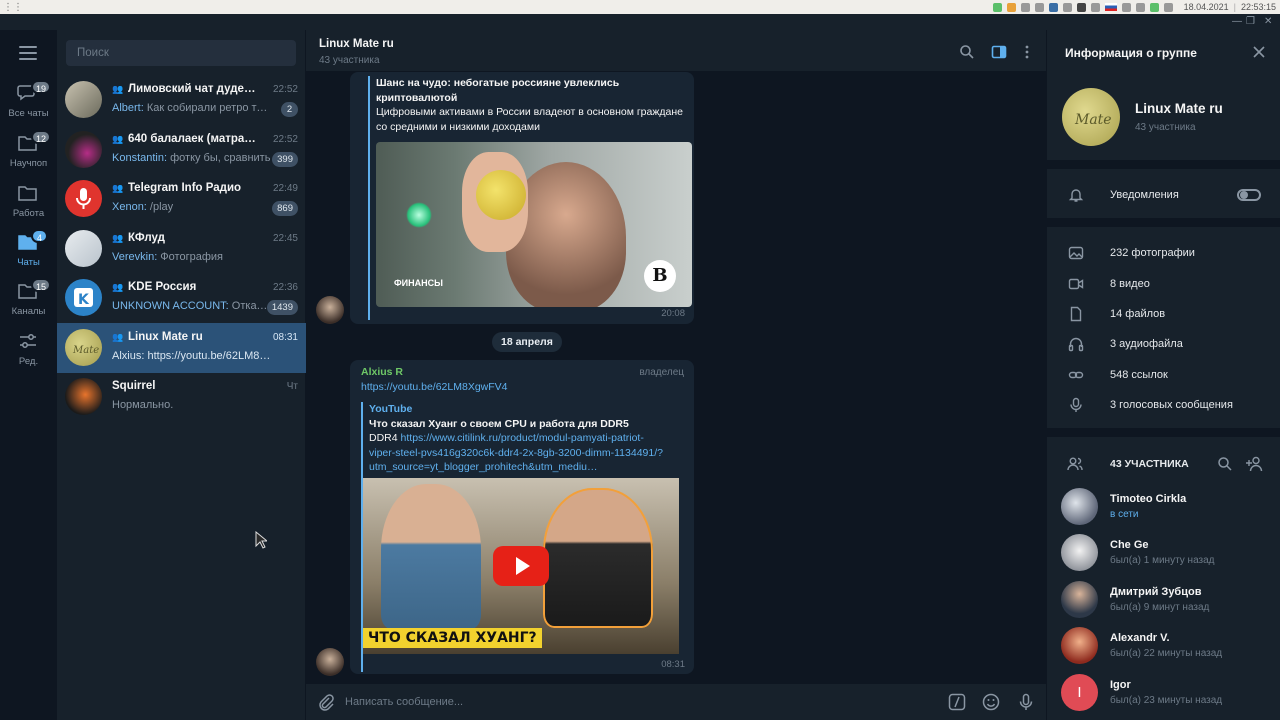 The image size is (1280, 720). Describe the element at coordinates (1110, 7) in the screenshot. I see `keyboard-layout-flag-icon` at that location.